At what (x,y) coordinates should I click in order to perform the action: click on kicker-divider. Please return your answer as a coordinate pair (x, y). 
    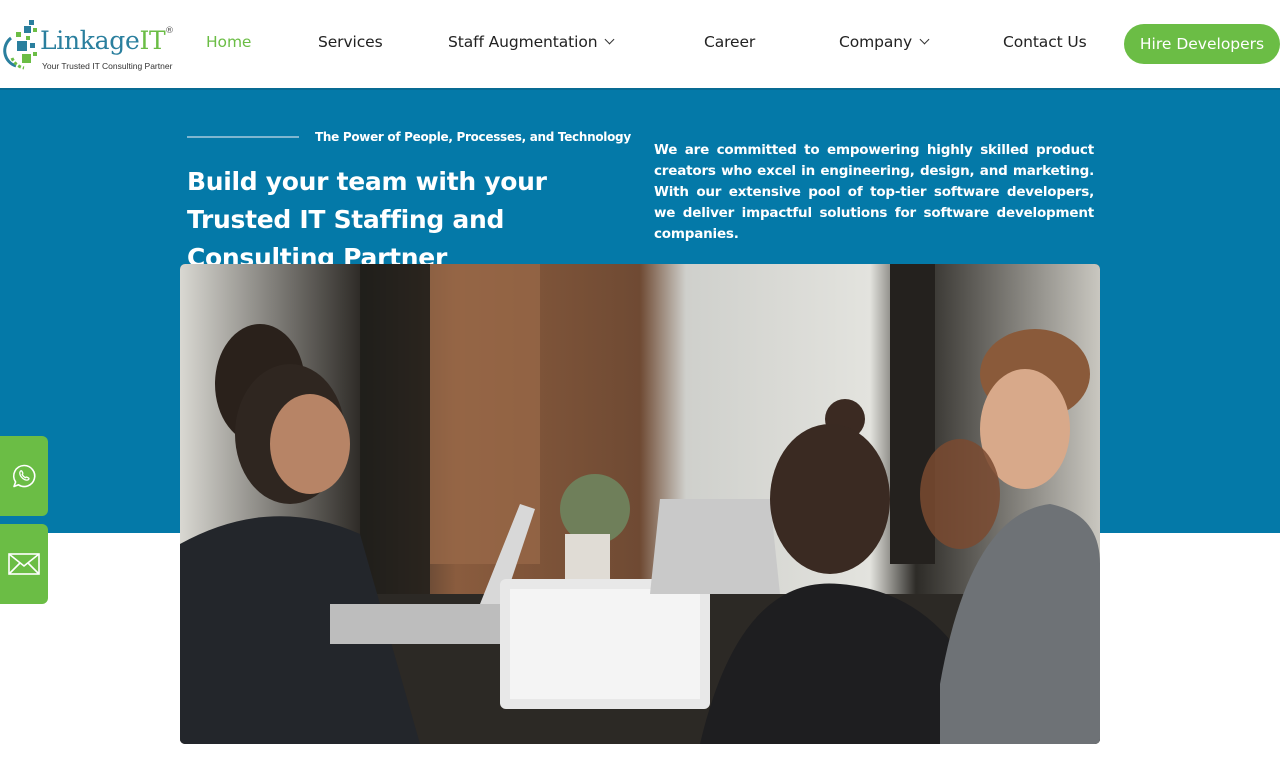
    Looking at the image, I should click on (243, 137).